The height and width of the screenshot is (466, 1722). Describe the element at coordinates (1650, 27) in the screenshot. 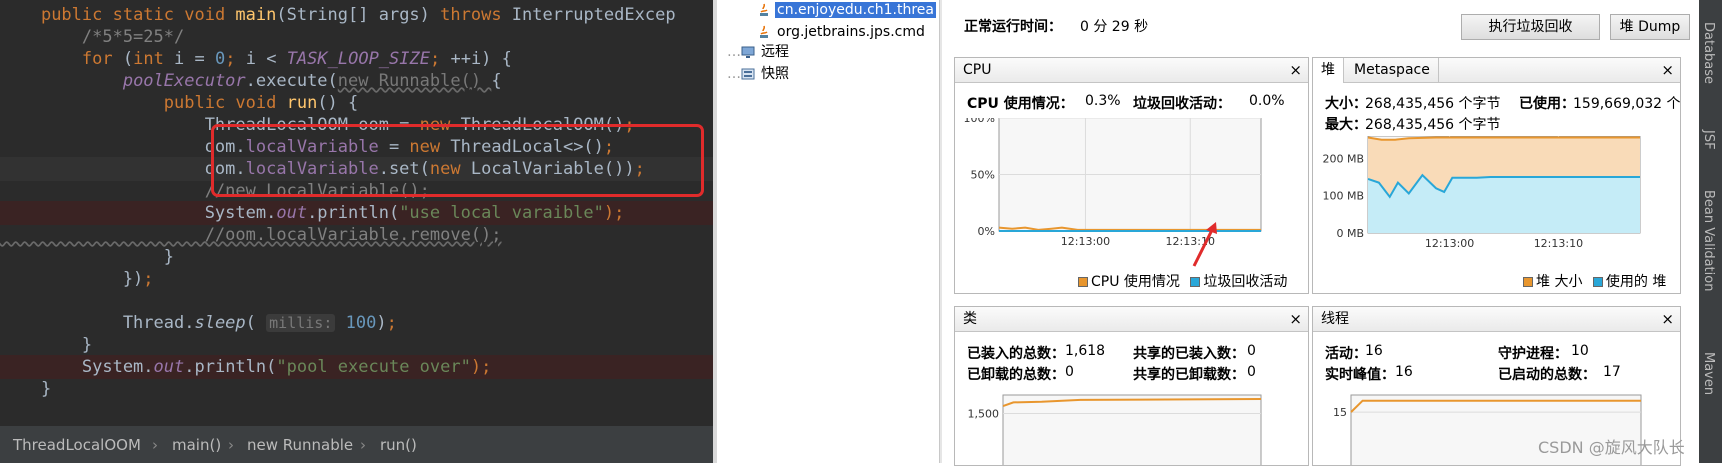

I see `heap-dump-button: 堆 Dump` at that location.